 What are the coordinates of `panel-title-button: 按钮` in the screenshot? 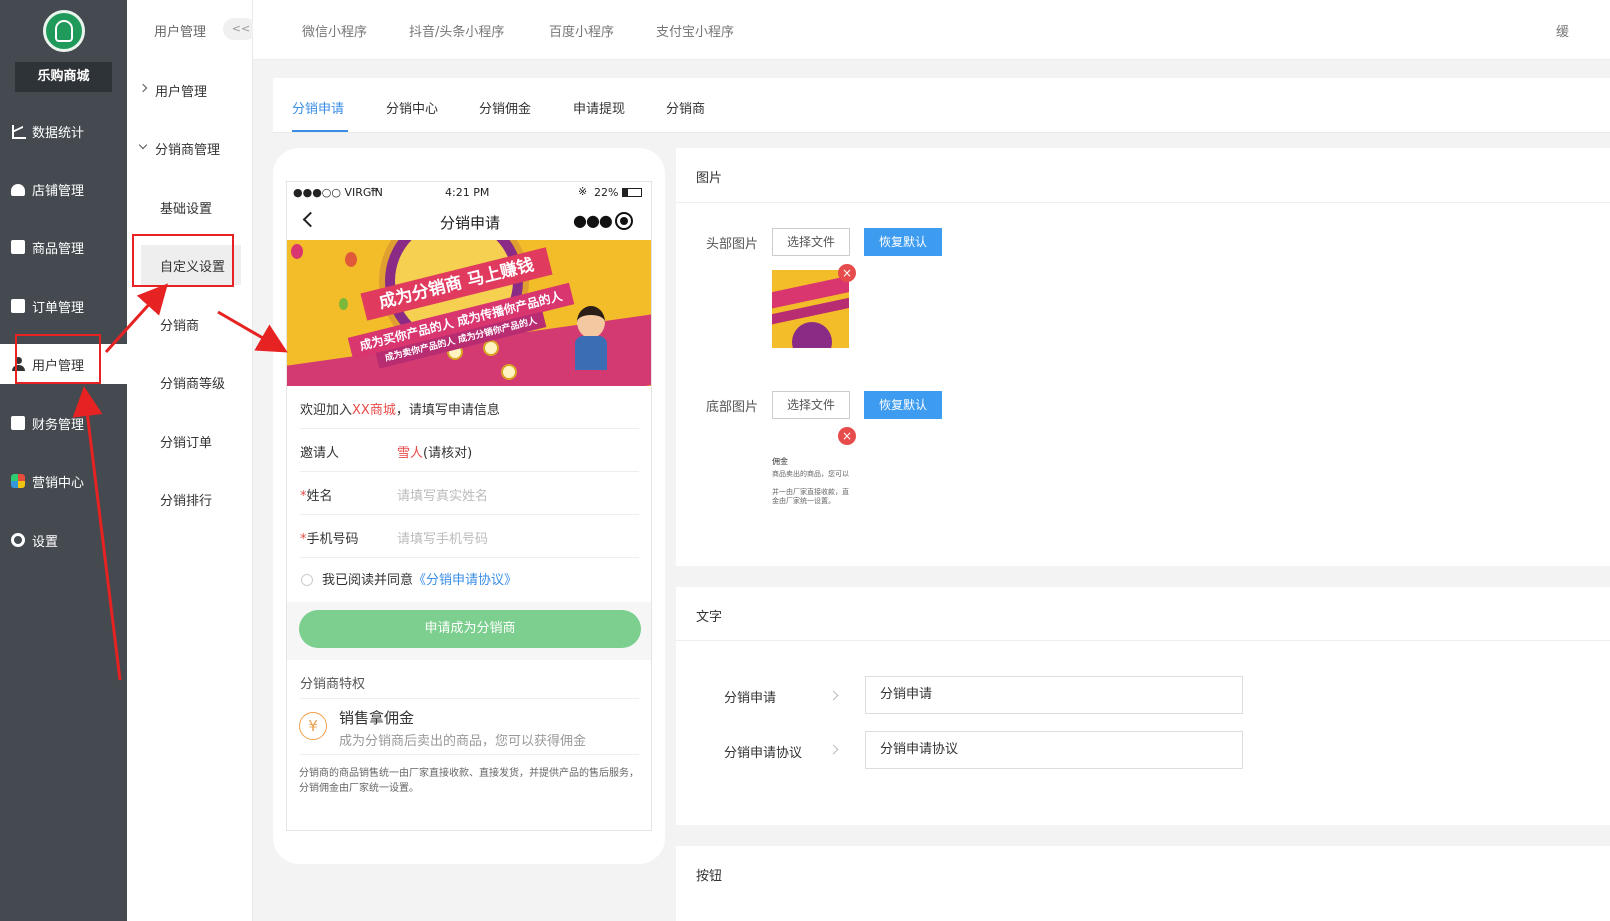 It's located at (709, 876).